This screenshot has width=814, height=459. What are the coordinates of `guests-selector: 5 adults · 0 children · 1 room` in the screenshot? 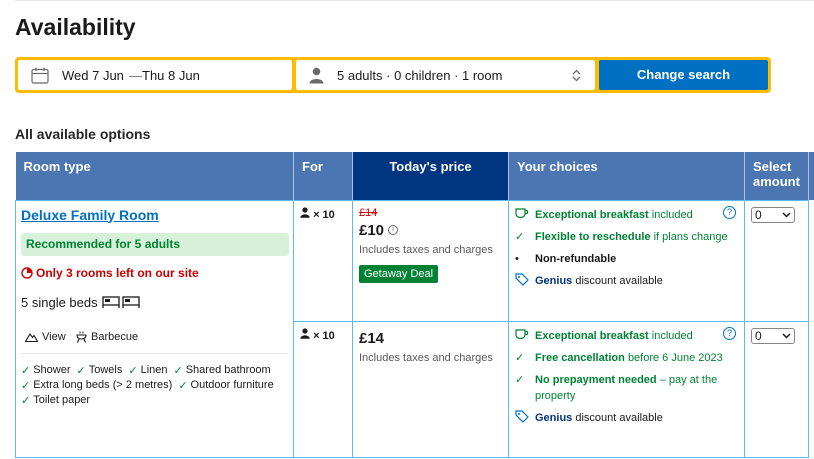 It's located at (445, 75).